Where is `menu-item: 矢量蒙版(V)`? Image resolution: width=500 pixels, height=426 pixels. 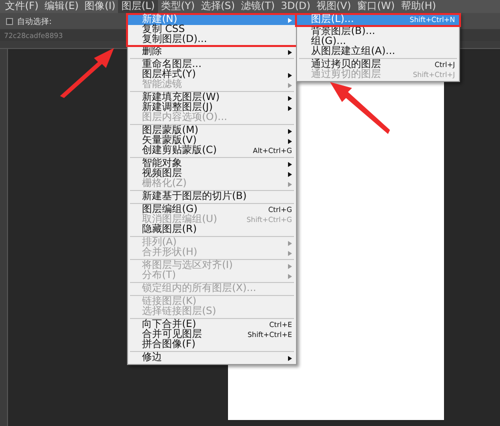 menu-item: 矢量蒙版(V) is located at coordinates (212, 141).